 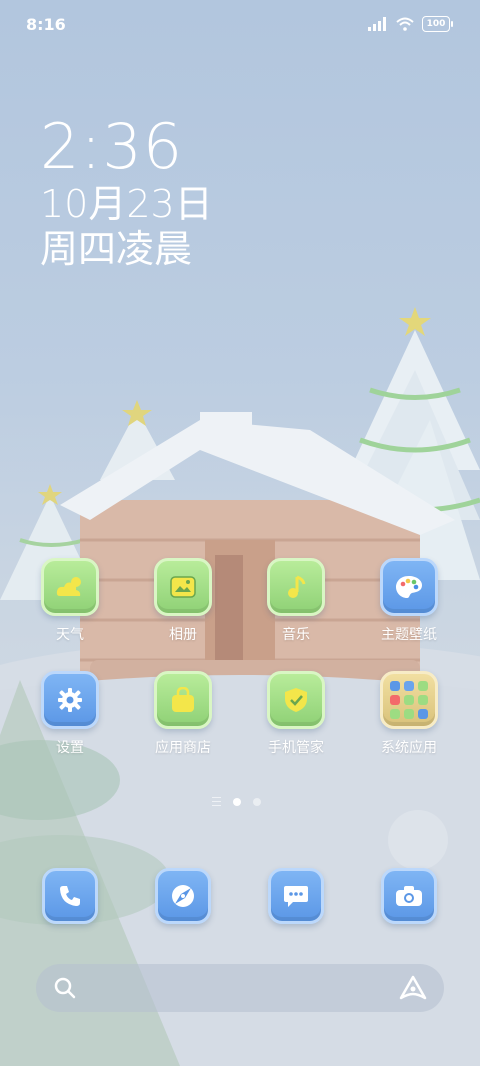 What do you see at coordinates (296, 748) in the screenshot?
I see `app-label: 手机管家` at bounding box center [296, 748].